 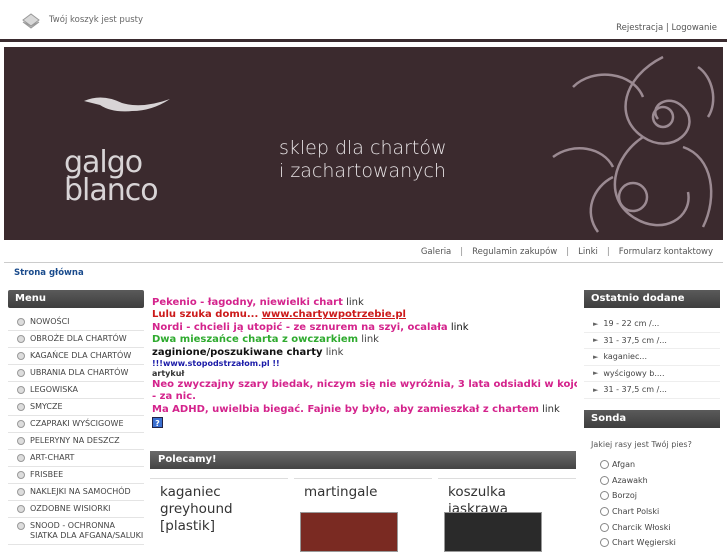 What do you see at coordinates (76, 322) in the screenshot?
I see `menu-item-nowosci: NOWOŚCI` at bounding box center [76, 322].